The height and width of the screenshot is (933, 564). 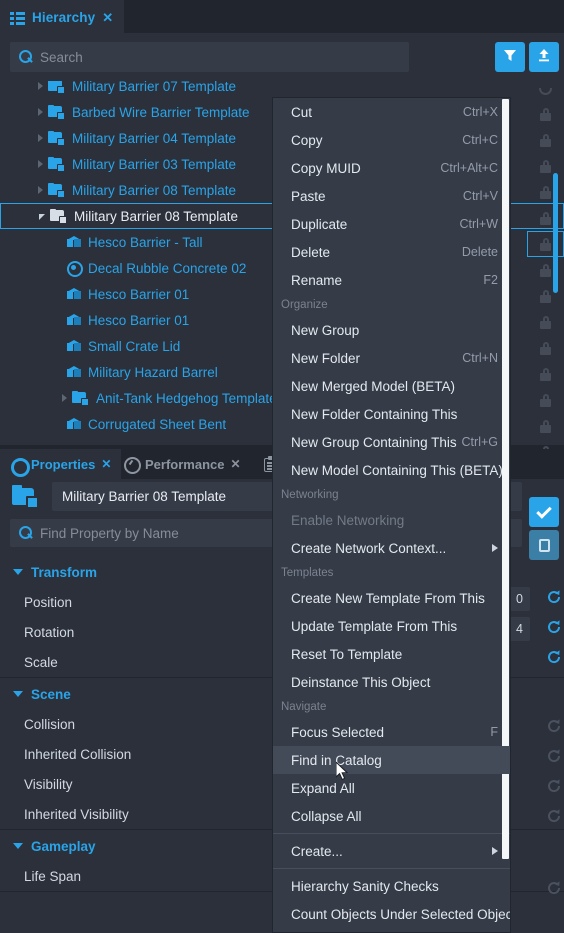 What do you see at coordinates (50, 724) in the screenshot?
I see `property-label: Collision` at bounding box center [50, 724].